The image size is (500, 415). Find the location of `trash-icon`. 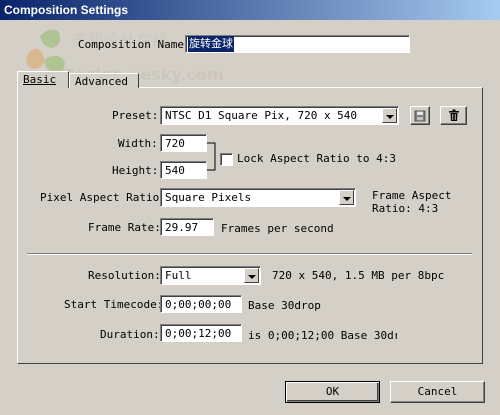

trash-icon is located at coordinates (453, 115).